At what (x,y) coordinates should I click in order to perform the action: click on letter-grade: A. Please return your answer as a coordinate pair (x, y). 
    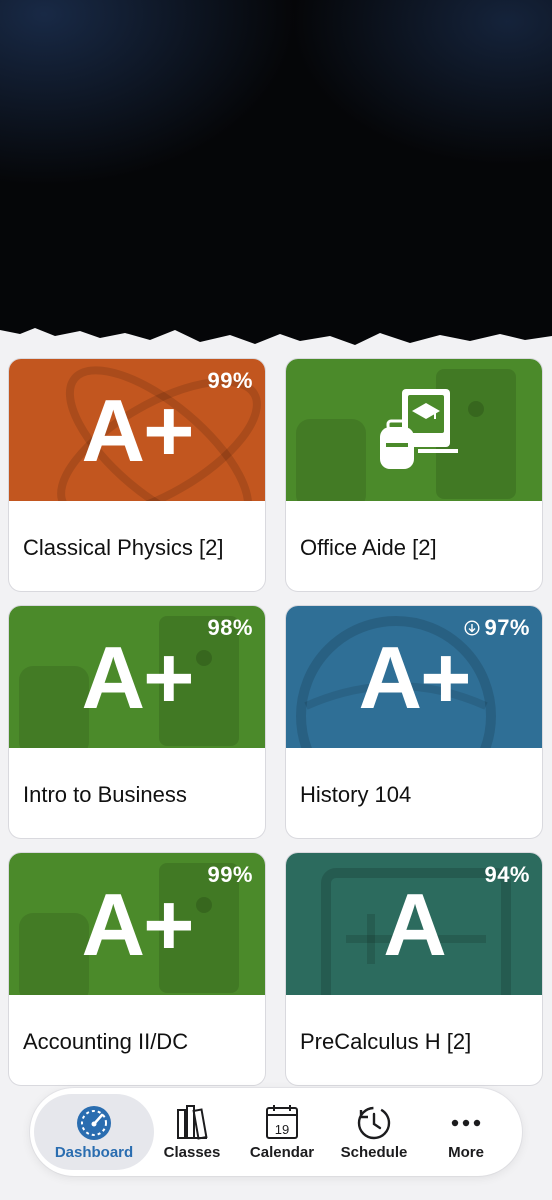
    Looking at the image, I should click on (415, 924).